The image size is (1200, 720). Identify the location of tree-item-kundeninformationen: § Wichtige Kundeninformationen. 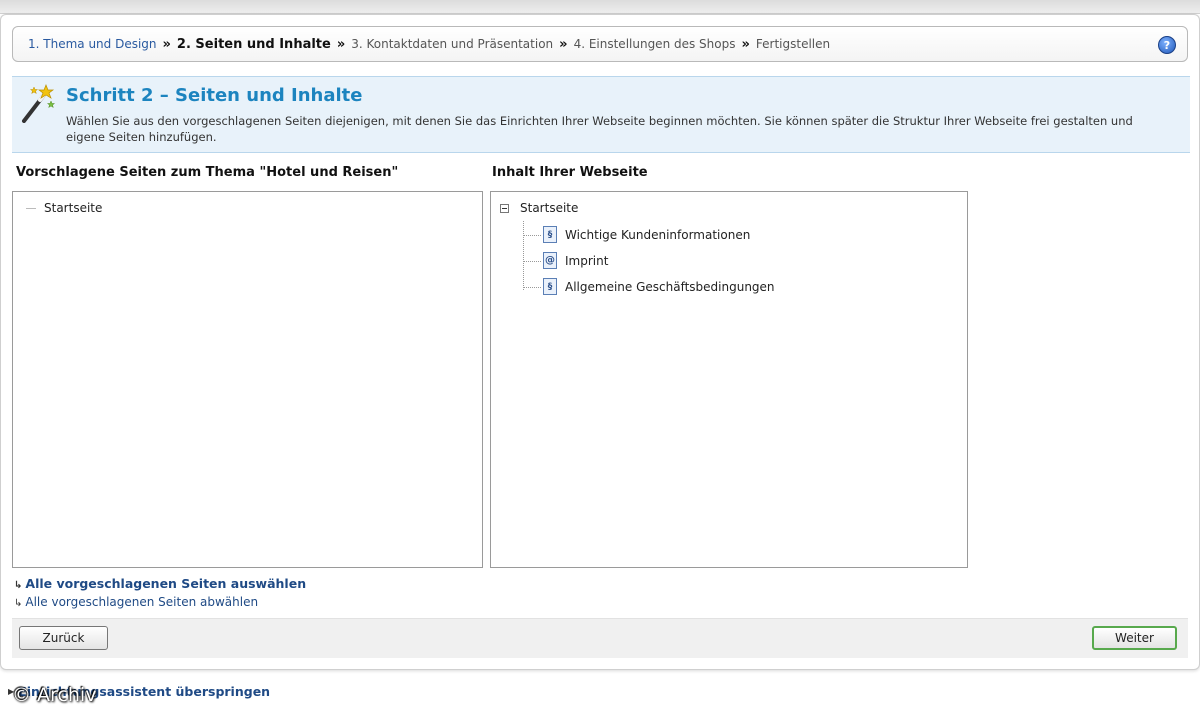
(646, 234).